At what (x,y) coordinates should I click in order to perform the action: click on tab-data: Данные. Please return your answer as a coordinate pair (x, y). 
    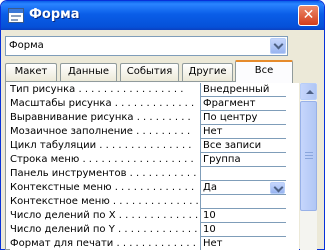
    Looking at the image, I should click on (88, 72).